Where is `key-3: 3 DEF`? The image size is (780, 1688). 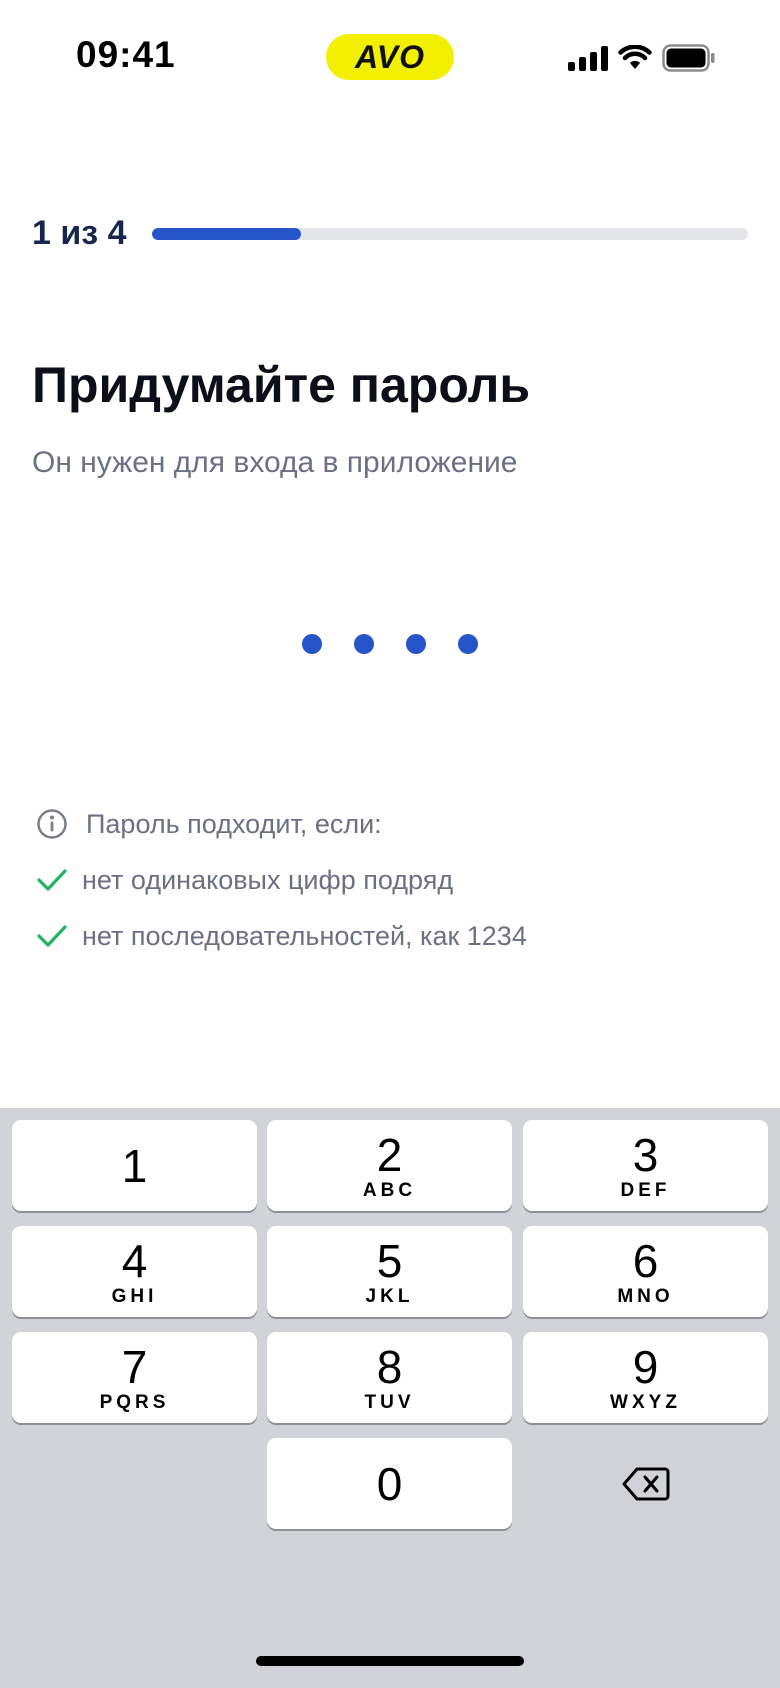
key-3: 3 DEF is located at coordinates (645, 1165).